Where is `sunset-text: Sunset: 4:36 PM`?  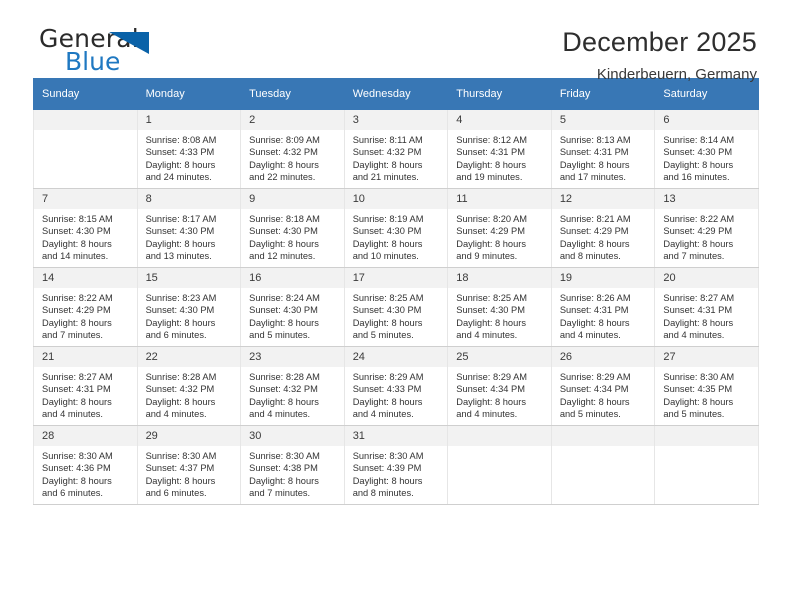
sunset-text: Sunset: 4:36 PM is located at coordinates (76, 468).